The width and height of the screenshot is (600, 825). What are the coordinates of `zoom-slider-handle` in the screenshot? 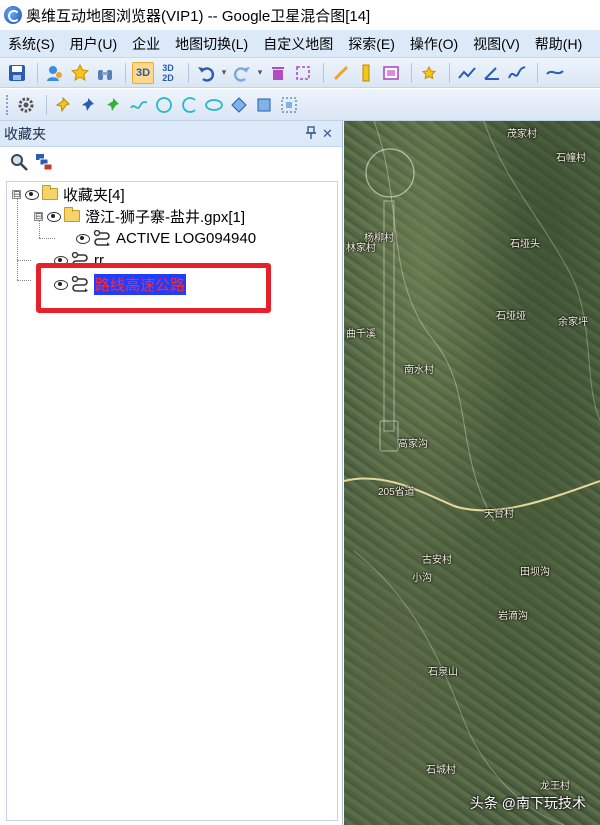 It's located at (389, 436).